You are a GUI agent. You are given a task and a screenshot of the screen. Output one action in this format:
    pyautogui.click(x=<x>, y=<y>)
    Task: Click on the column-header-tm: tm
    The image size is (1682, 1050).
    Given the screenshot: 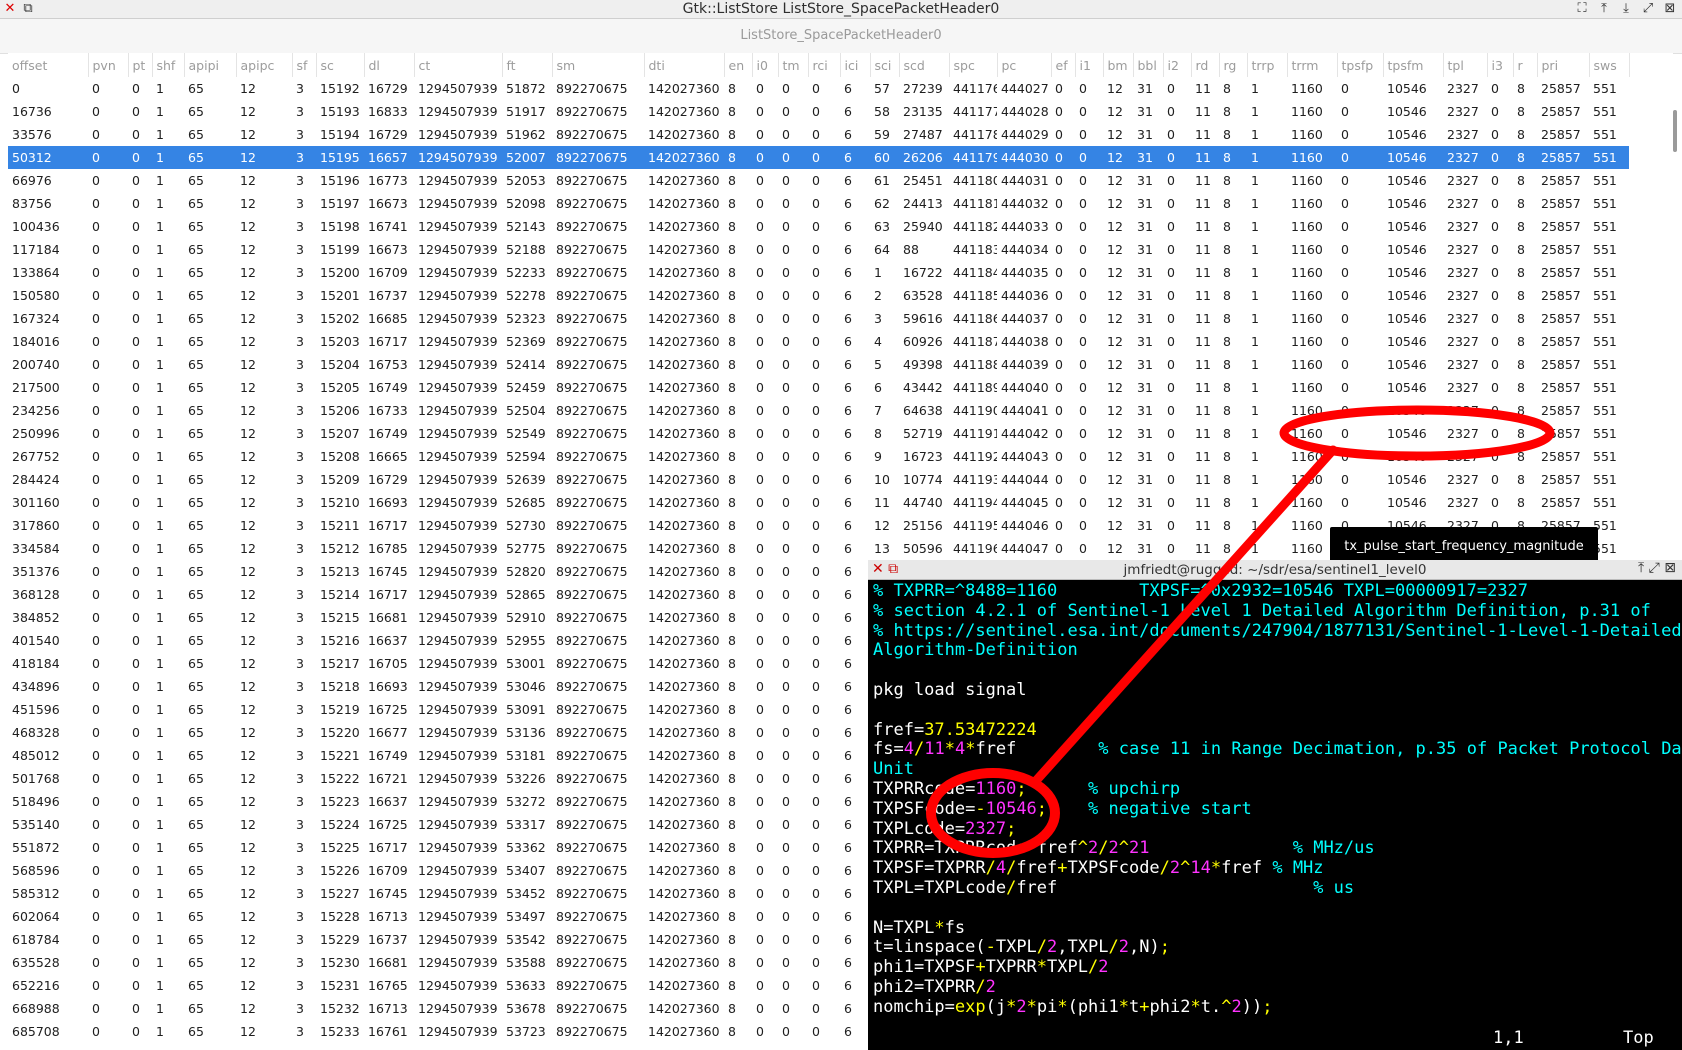 What is the action you would take?
    pyautogui.click(x=793, y=65)
    